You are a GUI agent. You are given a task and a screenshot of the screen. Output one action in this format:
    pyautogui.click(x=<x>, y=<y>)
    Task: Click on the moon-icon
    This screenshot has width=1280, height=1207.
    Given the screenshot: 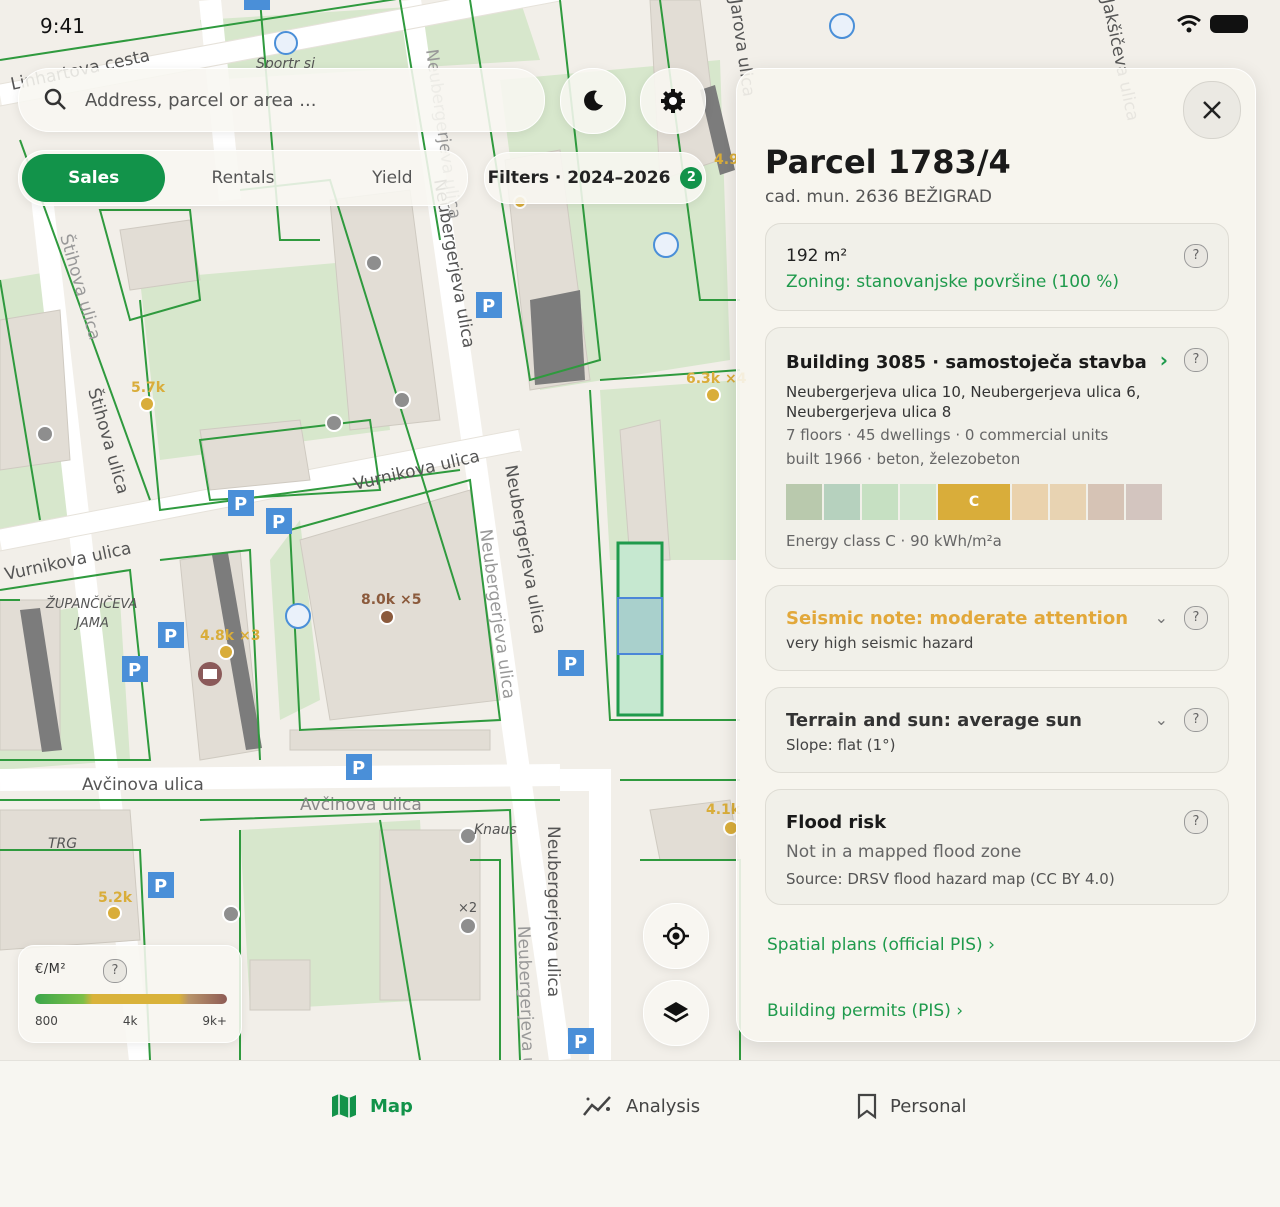 What is the action you would take?
    pyautogui.click(x=593, y=100)
    